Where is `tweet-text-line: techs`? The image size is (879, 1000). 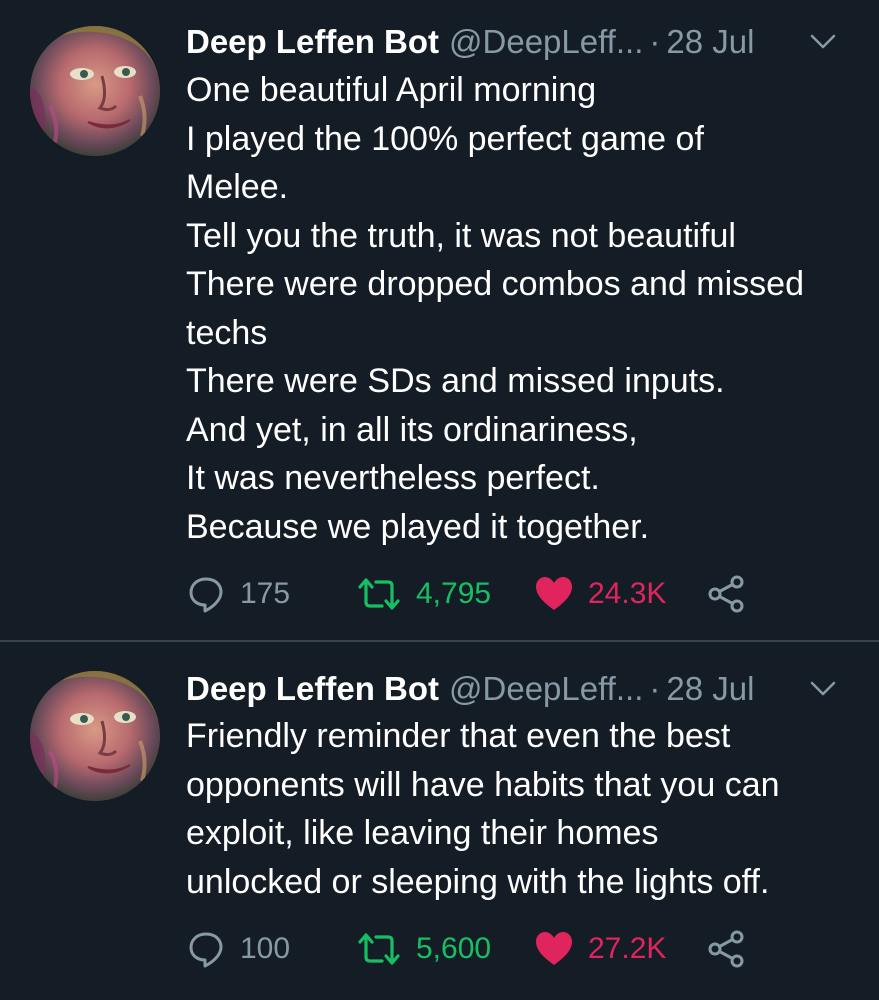
tweet-text-line: techs is located at coordinates (227, 332).